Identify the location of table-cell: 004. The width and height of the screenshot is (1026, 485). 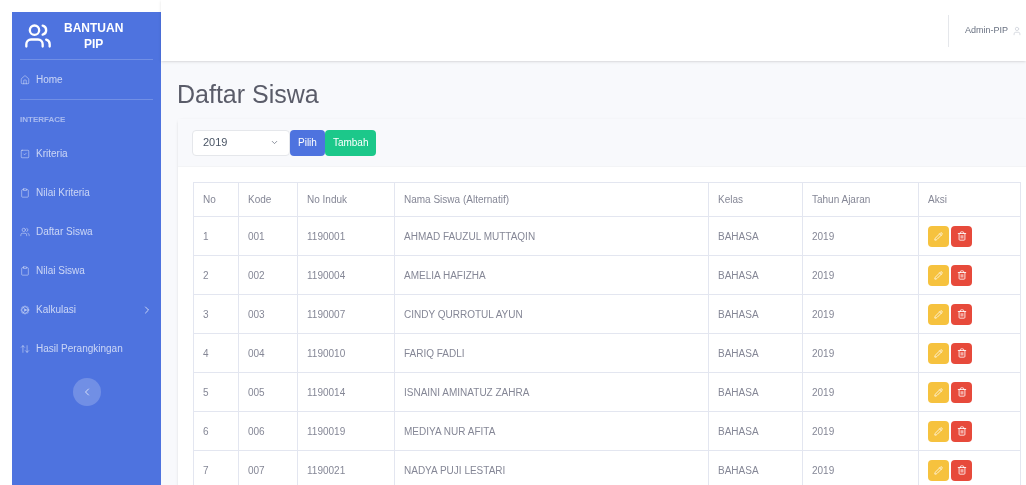
(268, 353).